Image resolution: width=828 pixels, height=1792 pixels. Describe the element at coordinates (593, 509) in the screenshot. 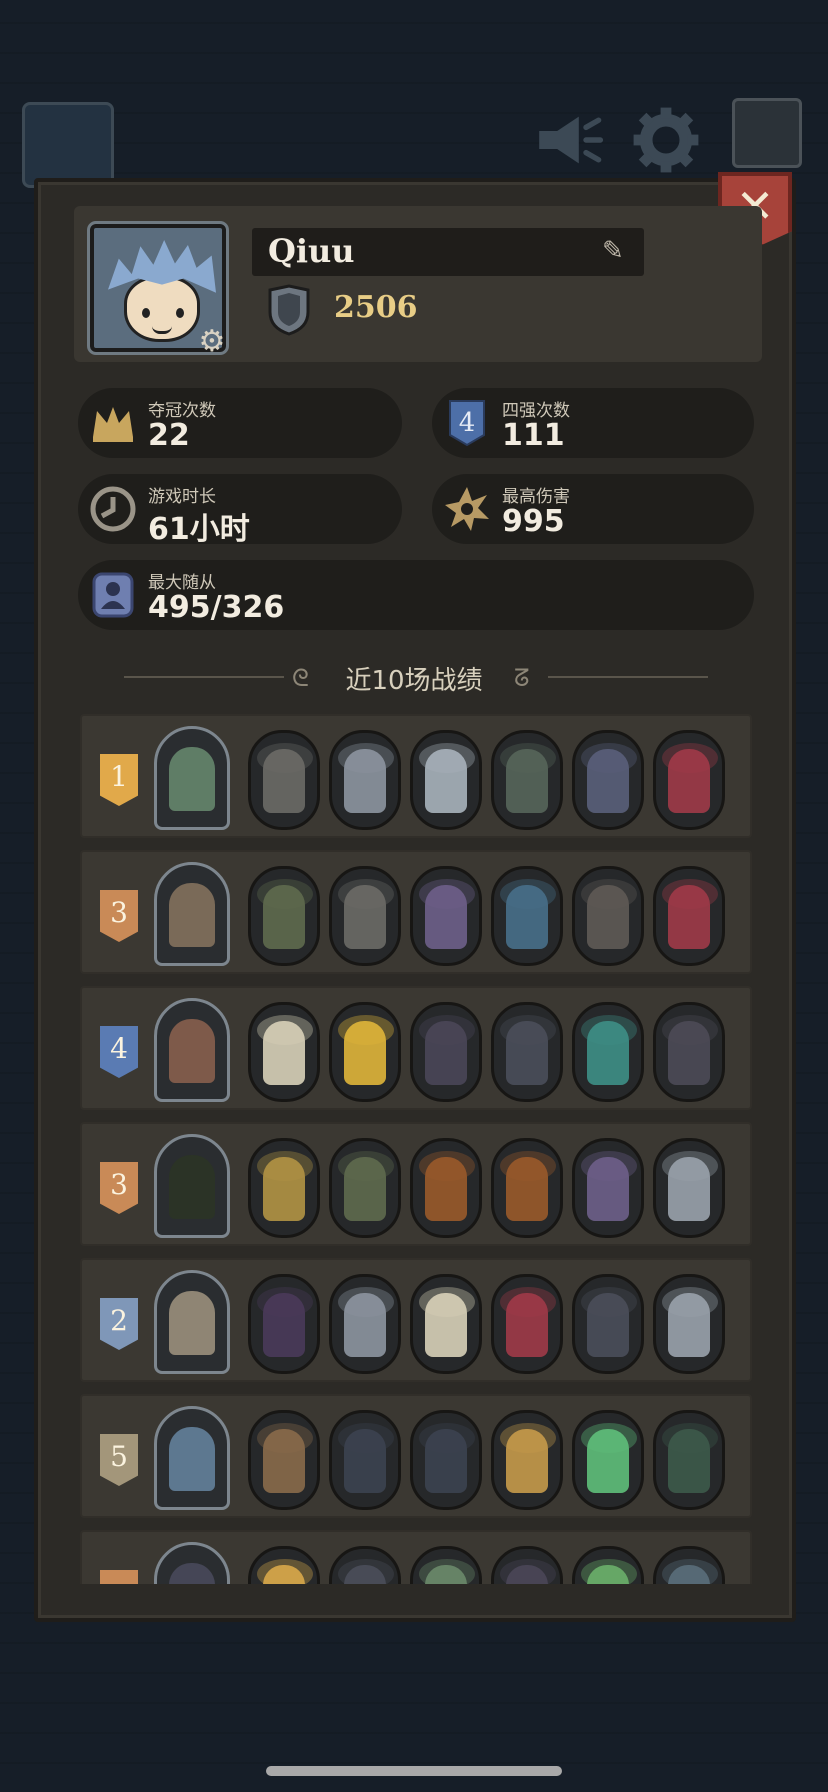

I see `stat-max-damage: 最高伤害 995` at that location.